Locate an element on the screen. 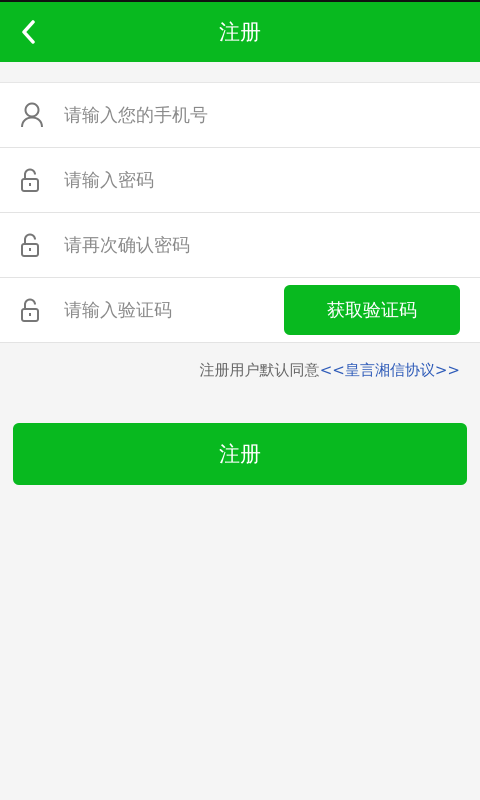 Image resolution: width=480 pixels, height=800 pixels. back-icon is located at coordinates (28, 32).